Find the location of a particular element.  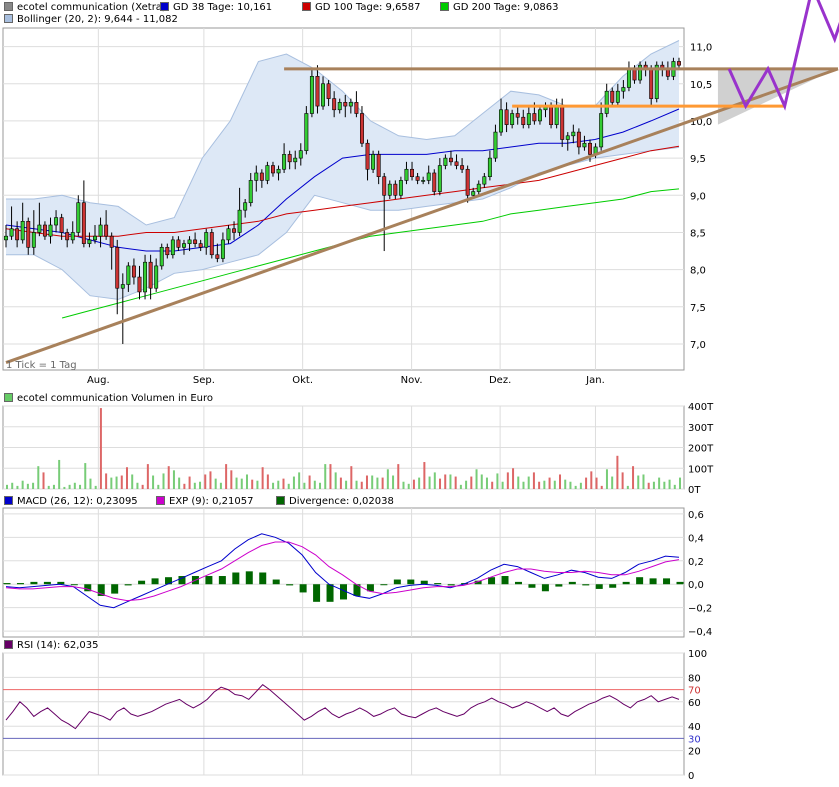

legend-divergence: Divergence: 0,02038 is located at coordinates (335, 502).